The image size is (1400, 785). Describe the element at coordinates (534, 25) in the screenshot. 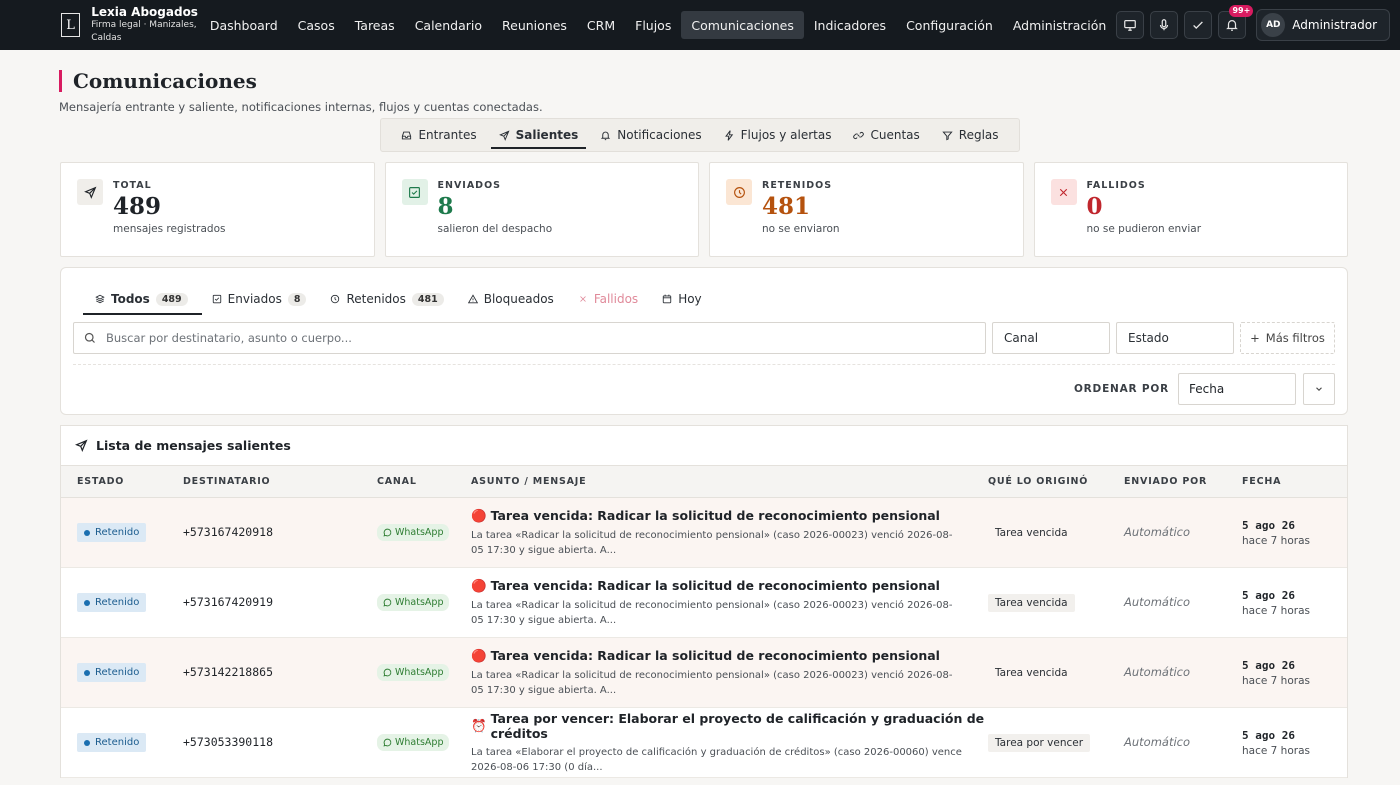

I see `nav-item-reuniones: Reuniones` at that location.